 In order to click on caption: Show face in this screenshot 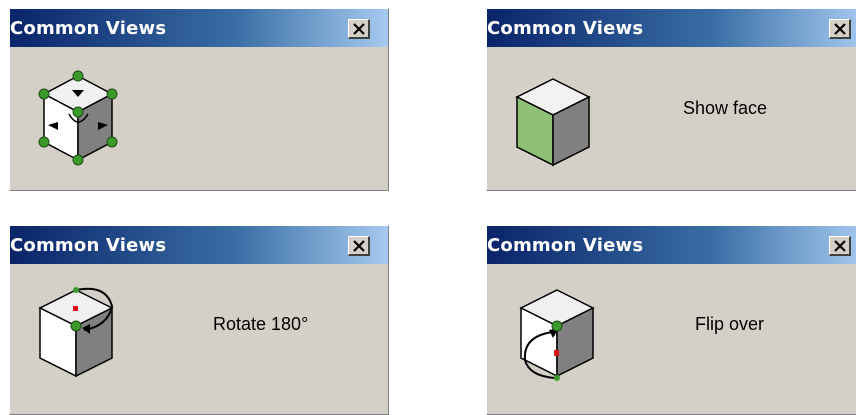, I will do `click(725, 108)`.